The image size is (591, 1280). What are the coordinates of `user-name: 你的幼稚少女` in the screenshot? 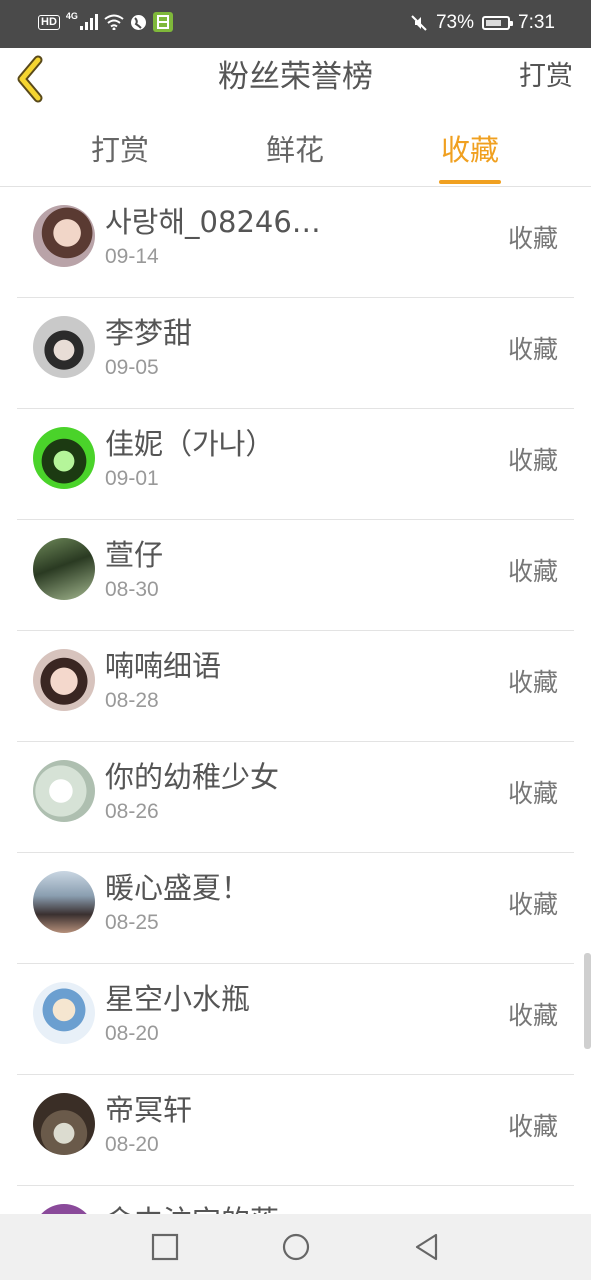 It's located at (192, 777).